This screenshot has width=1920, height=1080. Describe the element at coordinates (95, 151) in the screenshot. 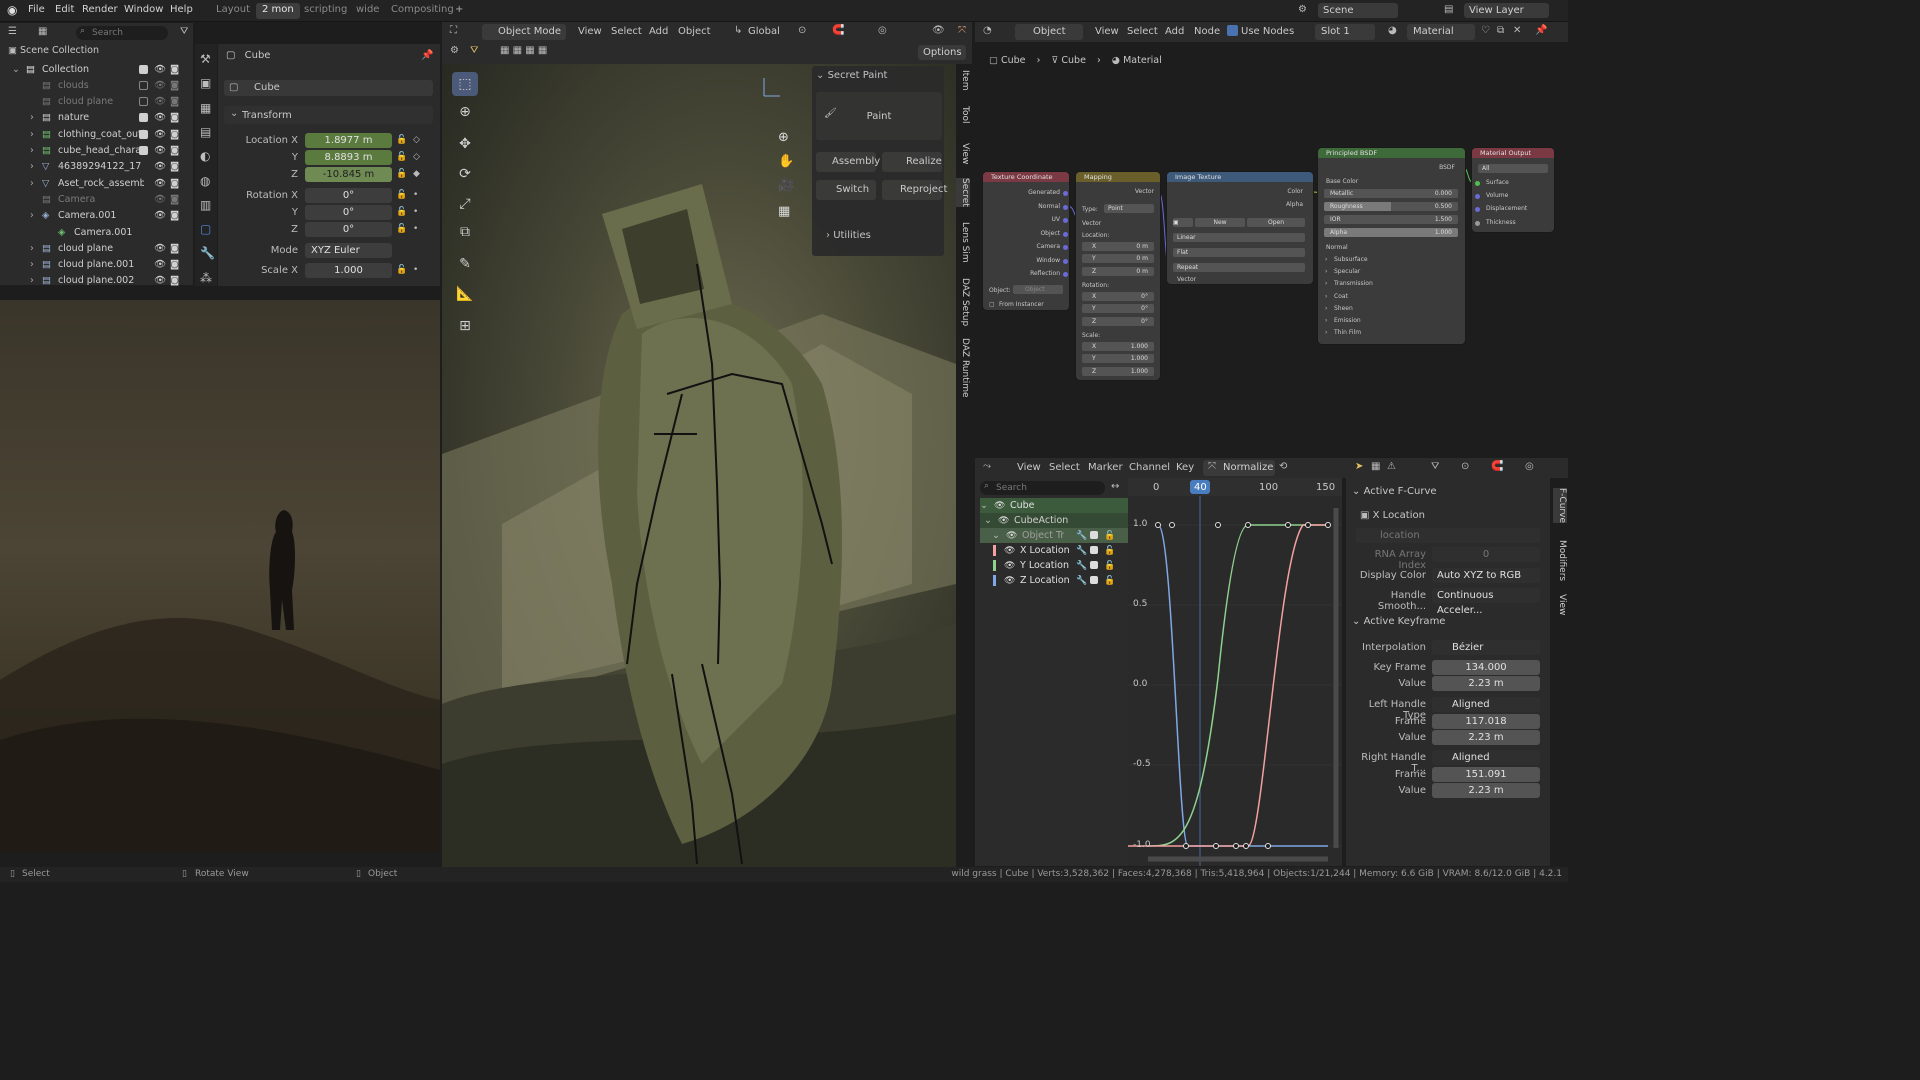

I see `outliner-row: › ▤ cube_head_charac 👁 ◙` at that location.